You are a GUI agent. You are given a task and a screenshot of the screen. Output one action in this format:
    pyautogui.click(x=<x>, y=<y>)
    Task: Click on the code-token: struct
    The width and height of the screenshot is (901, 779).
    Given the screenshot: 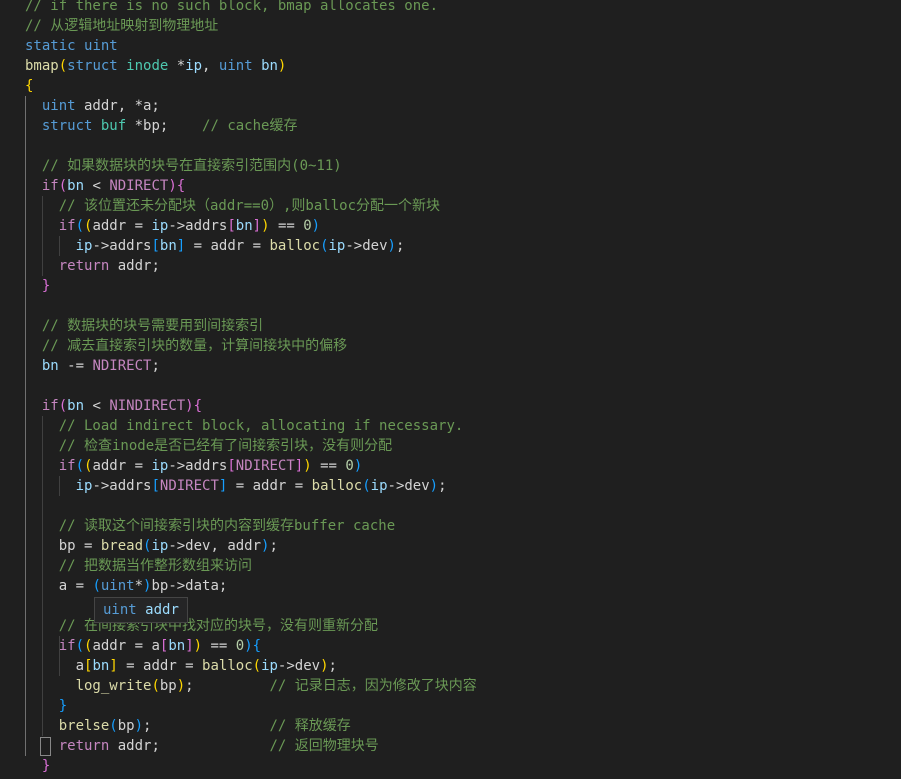 What is the action you would take?
    pyautogui.click(x=67, y=126)
    